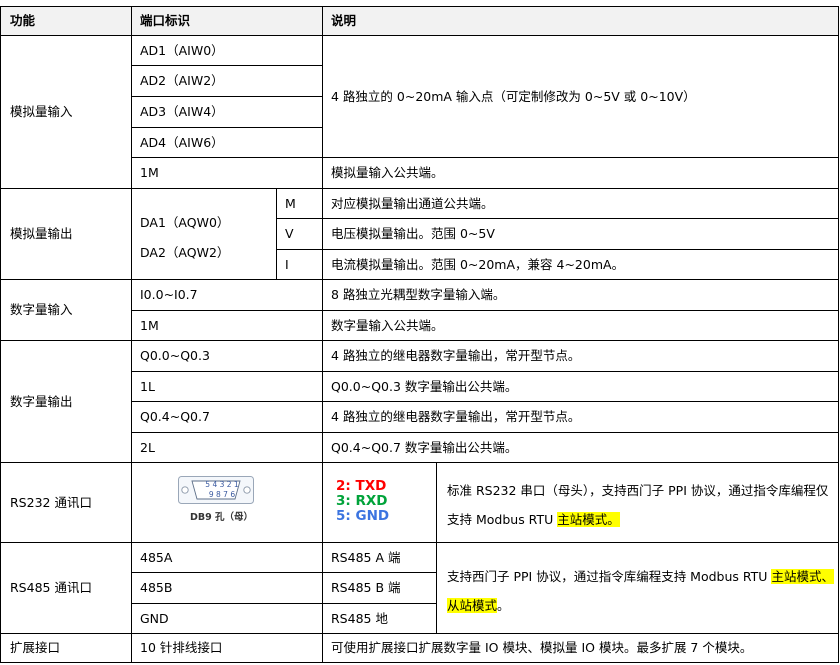 This screenshot has height=665, width=840. Describe the element at coordinates (289, 233) in the screenshot. I see `analog-out-sub-v: V` at that location.